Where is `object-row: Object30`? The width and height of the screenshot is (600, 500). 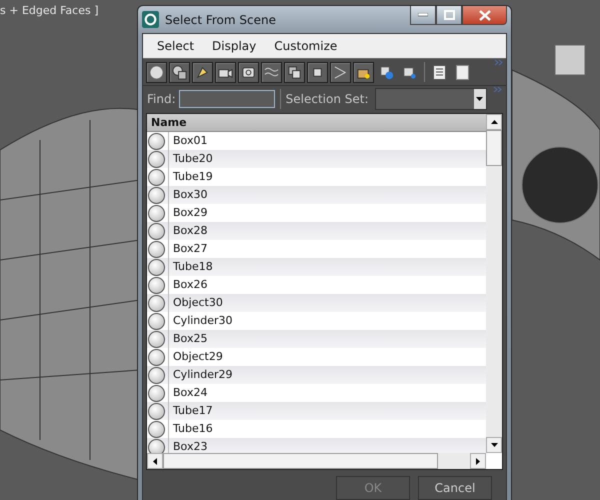
object-row: Object30 is located at coordinates (316, 303).